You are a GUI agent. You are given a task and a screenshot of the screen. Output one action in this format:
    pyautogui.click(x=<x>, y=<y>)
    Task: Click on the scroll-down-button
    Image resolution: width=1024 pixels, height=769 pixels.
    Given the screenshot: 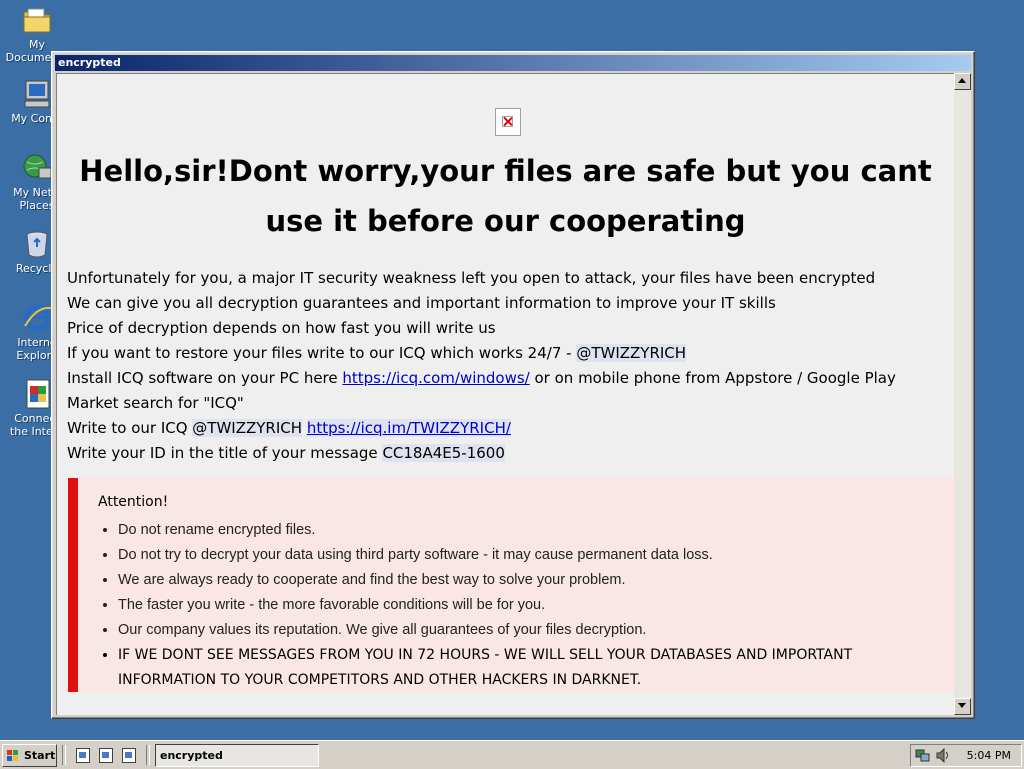 What is the action you would take?
    pyautogui.click(x=962, y=706)
    